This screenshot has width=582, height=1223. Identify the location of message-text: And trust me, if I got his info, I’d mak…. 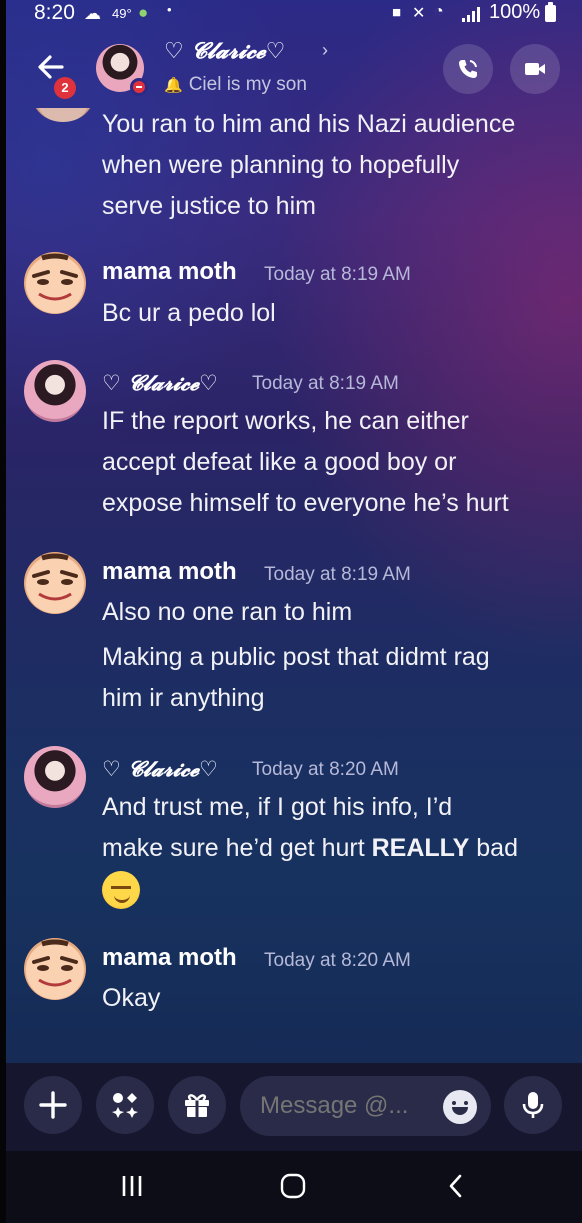
(337, 848).